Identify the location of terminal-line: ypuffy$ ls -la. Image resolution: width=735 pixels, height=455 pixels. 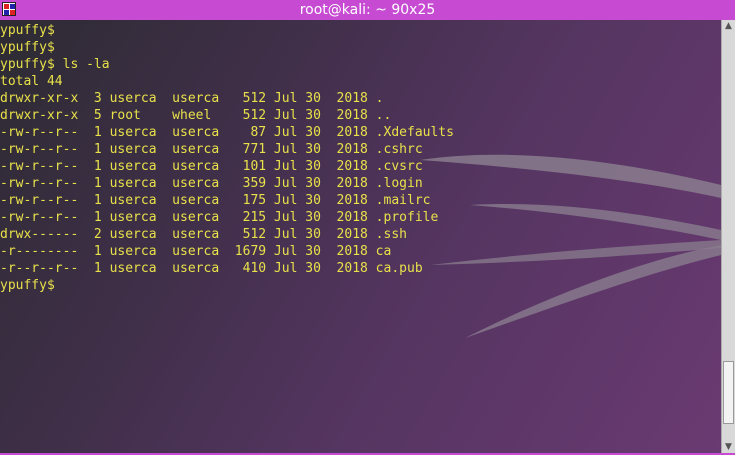
(55, 64).